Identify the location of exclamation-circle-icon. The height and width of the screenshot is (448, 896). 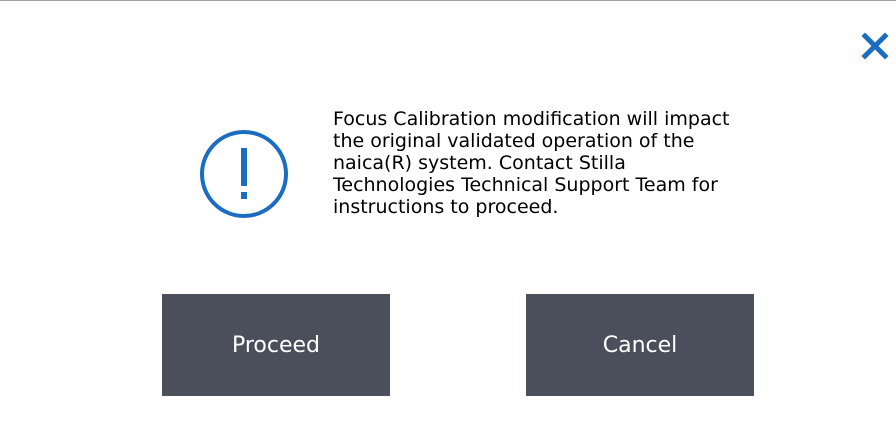
(244, 174).